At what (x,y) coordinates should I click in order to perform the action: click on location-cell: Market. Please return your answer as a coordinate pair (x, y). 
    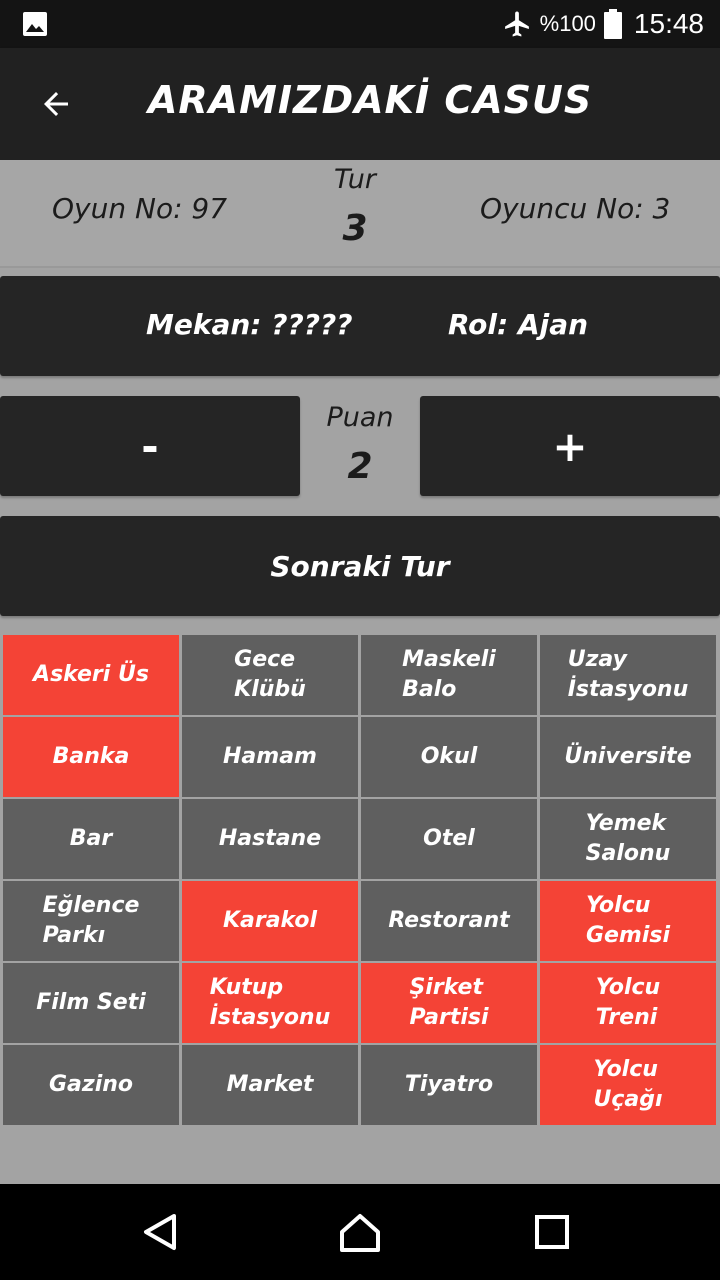
    Looking at the image, I should click on (270, 1085).